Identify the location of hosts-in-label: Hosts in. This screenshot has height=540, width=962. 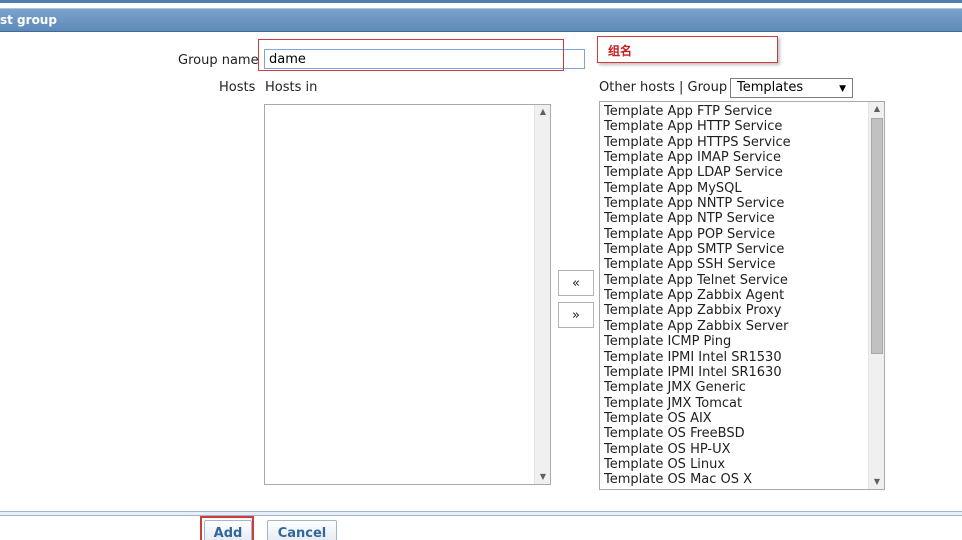
(291, 87).